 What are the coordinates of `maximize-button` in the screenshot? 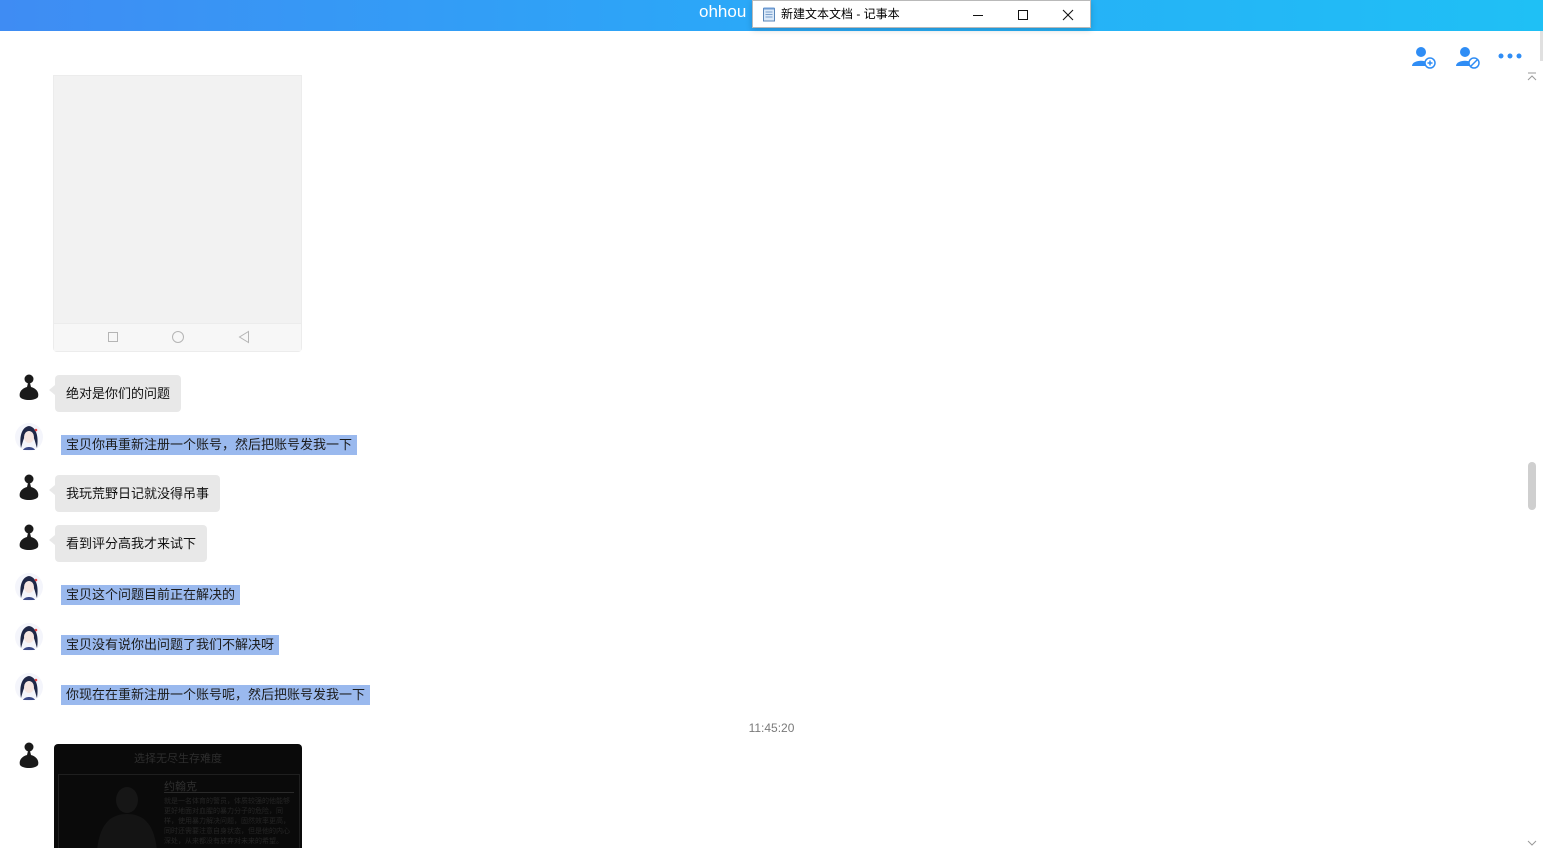 It's located at (1022, 14).